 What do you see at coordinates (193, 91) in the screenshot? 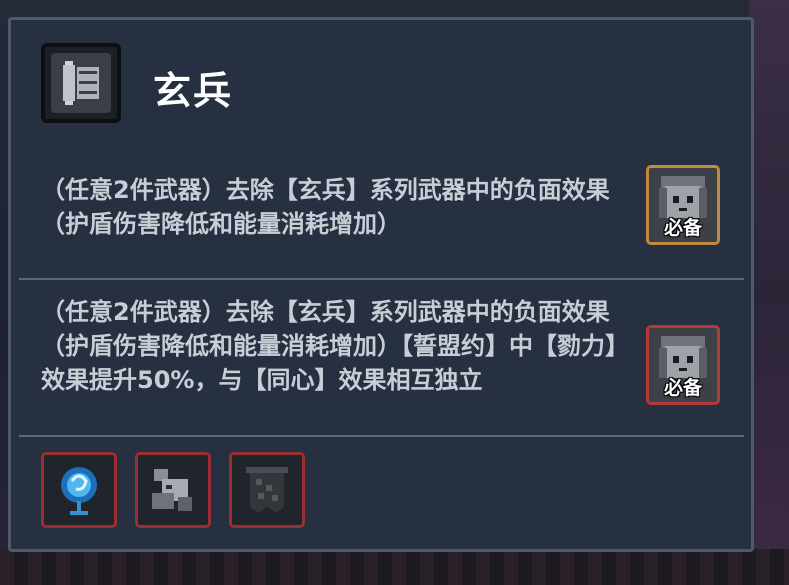
I see `panel-title: 玄兵` at bounding box center [193, 91].